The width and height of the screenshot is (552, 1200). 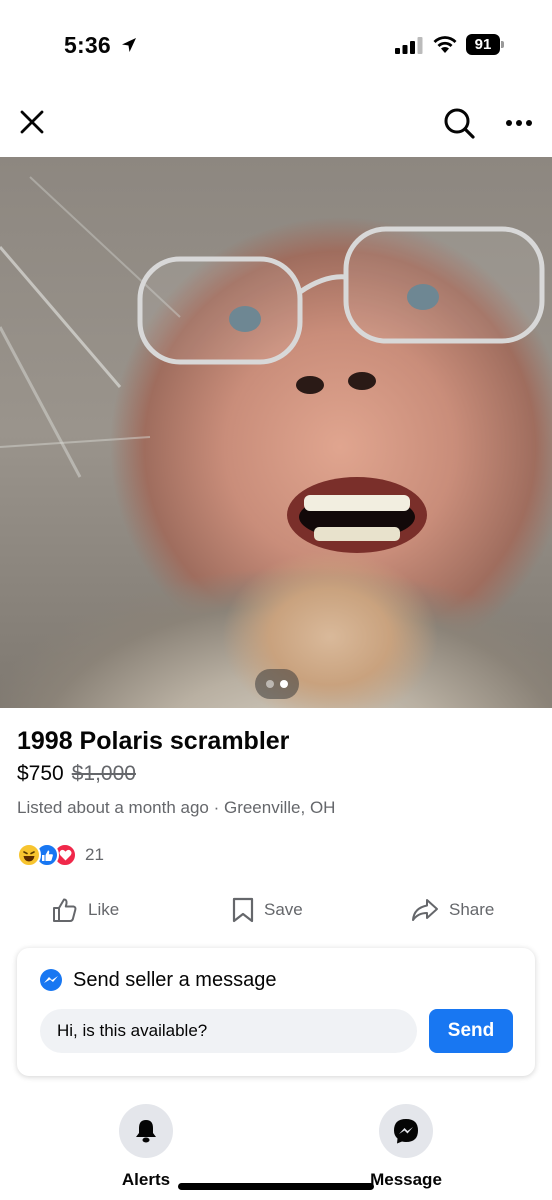 I want to click on message-button: Message, so click(x=406, y=1147).